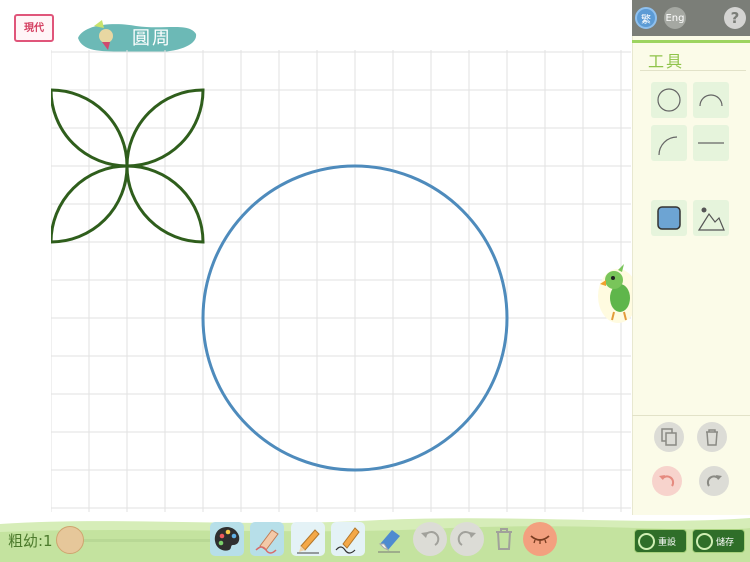 Image resolution: width=750 pixels, height=562 pixels. Describe the element at coordinates (646, 541) in the screenshot. I see `refresh-icon` at that location.